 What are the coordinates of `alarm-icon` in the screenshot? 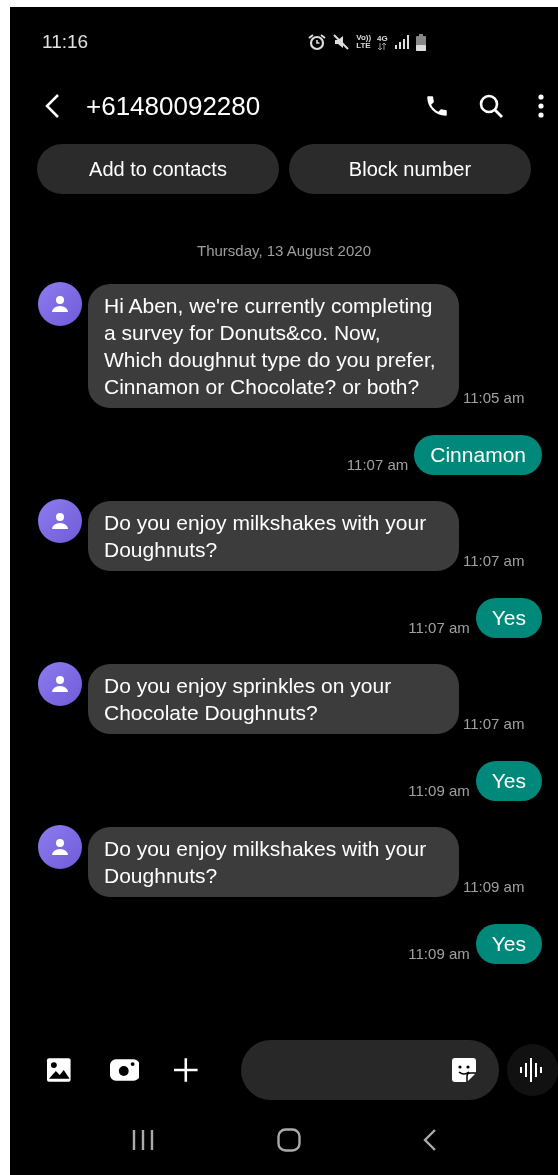 It's located at (317, 42).